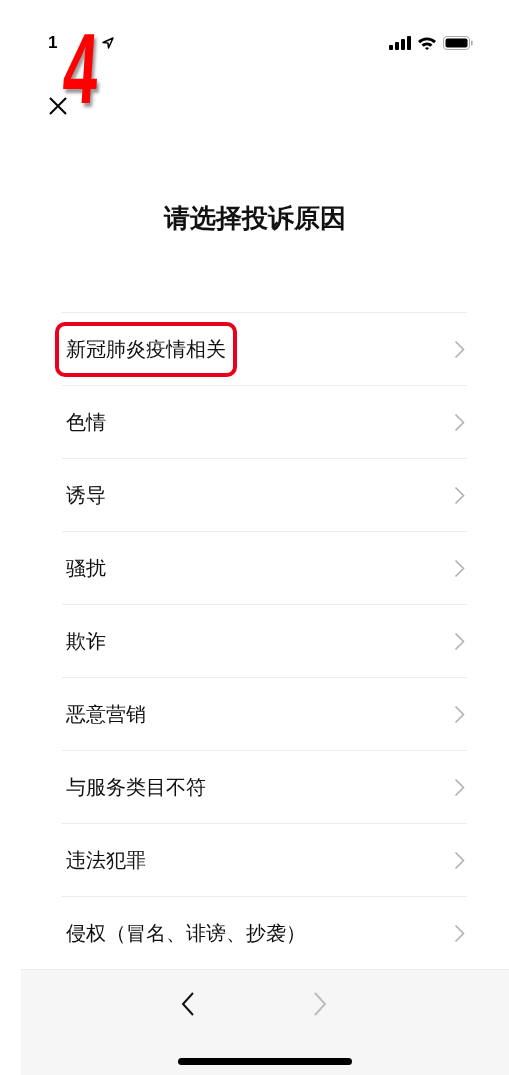 This screenshot has width=509, height=1075. Describe the element at coordinates (264, 349) in the screenshot. I see `reason-item: 新冠肺炎疫情相关` at that location.